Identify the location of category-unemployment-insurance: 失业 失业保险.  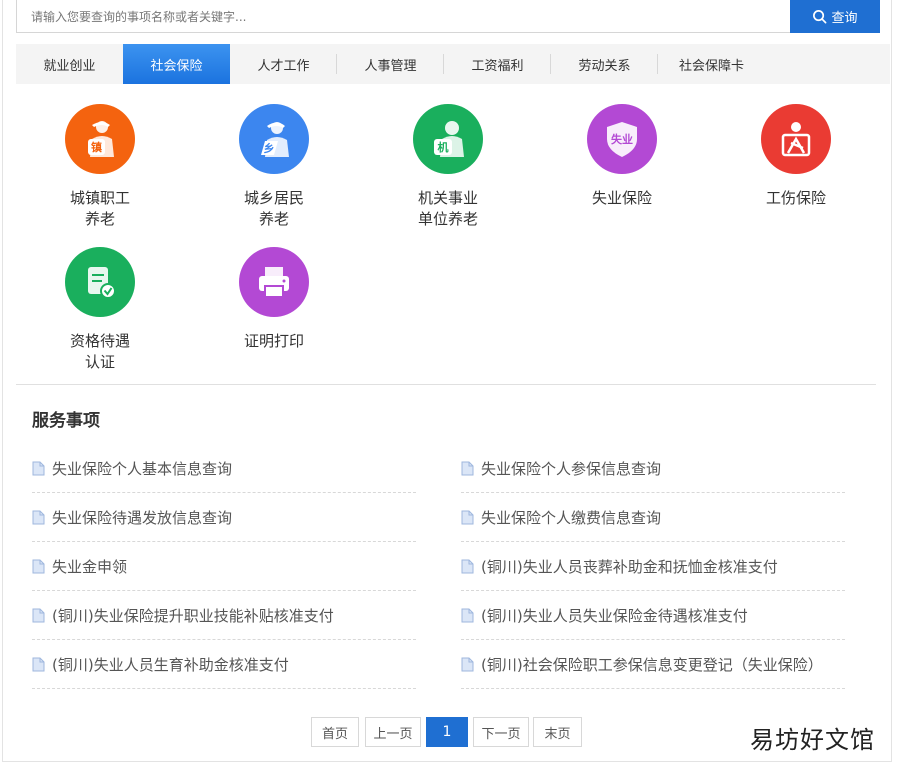
(622, 156).